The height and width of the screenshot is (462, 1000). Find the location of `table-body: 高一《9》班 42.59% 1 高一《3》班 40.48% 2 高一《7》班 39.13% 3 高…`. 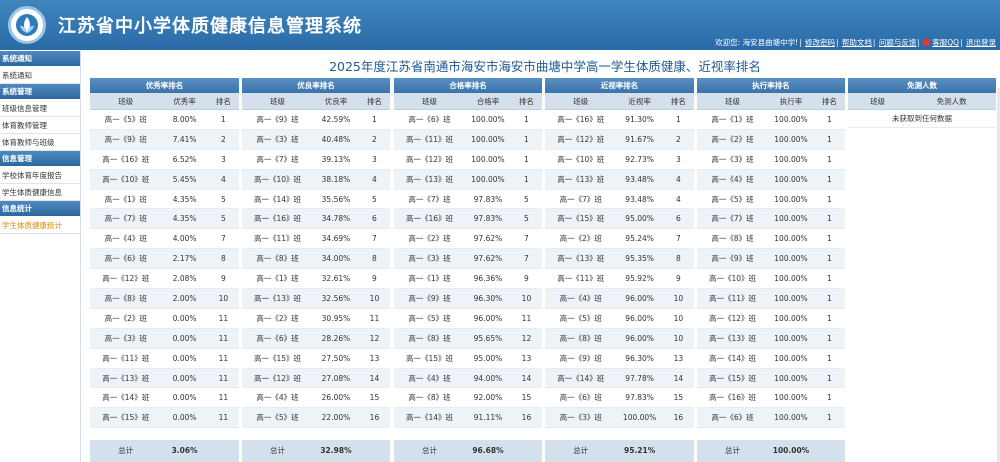

table-body: 高一《9》班 42.59% 1 高一《3》班 40.48% 2 高一《7》班 39.13% 3 高… is located at coordinates (316, 269).